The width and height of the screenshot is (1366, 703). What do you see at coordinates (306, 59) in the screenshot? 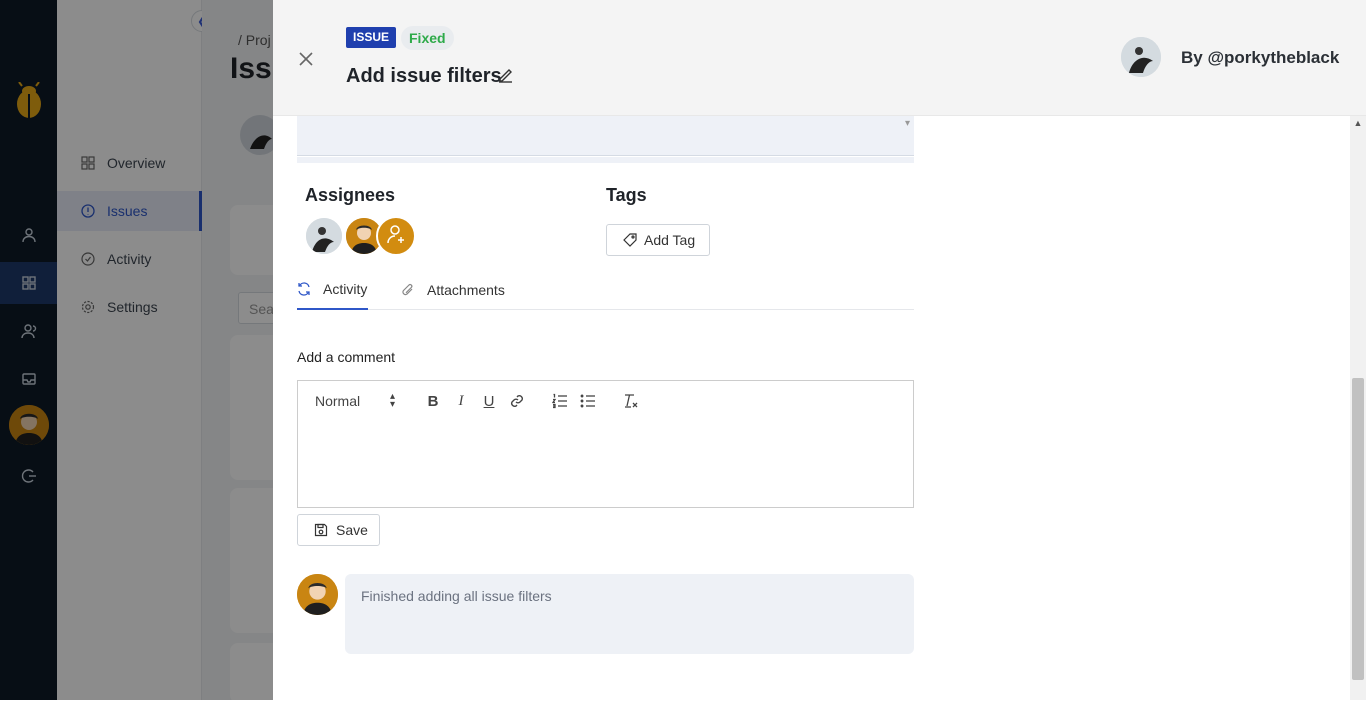
I see `close-icon` at bounding box center [306, 59].